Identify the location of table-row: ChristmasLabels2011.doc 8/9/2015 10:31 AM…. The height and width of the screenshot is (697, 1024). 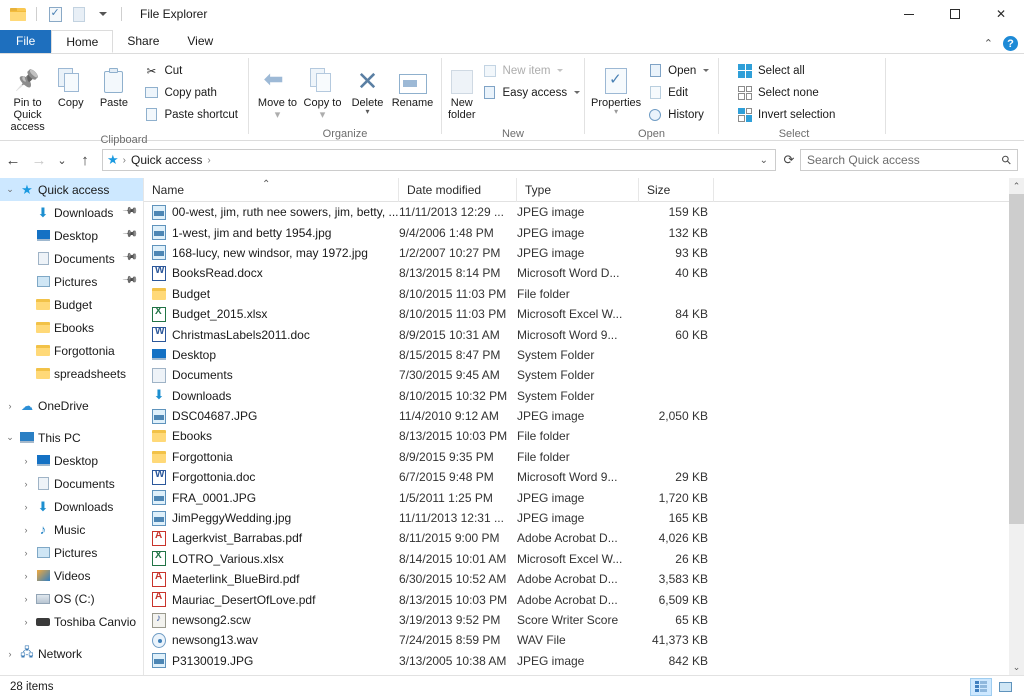
(564, 334).